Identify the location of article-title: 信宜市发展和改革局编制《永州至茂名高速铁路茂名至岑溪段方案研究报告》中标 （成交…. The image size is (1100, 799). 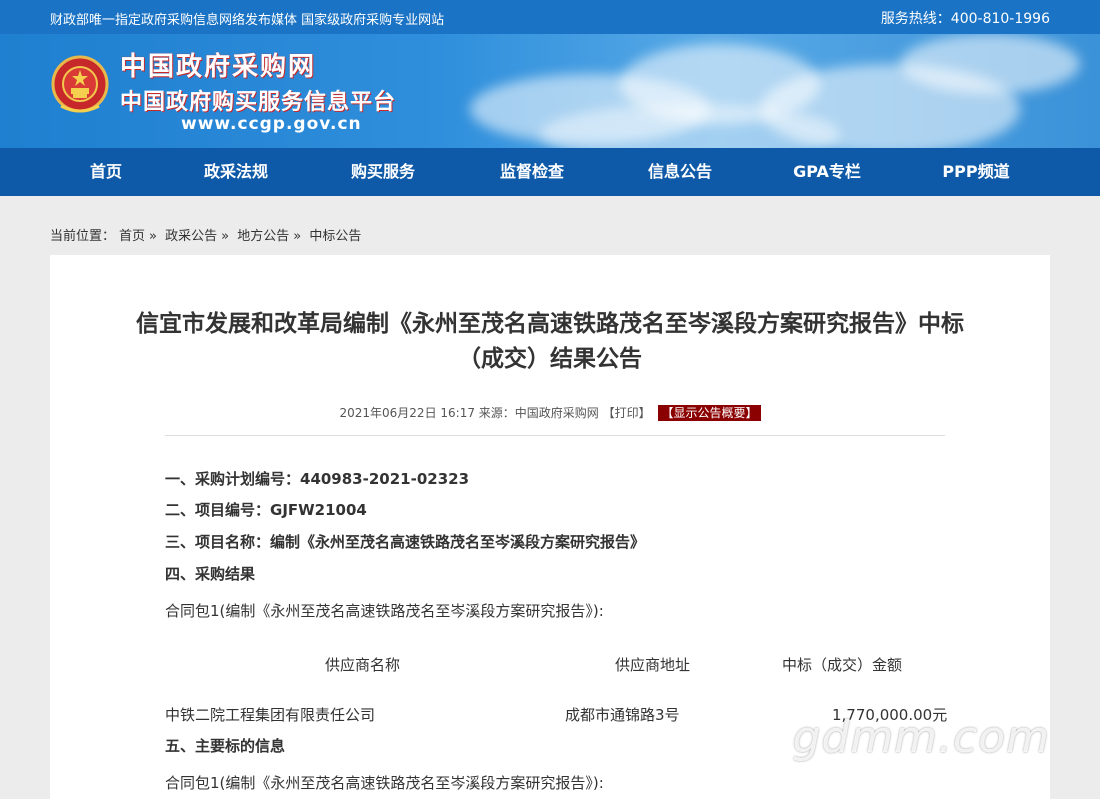
(550, 342).